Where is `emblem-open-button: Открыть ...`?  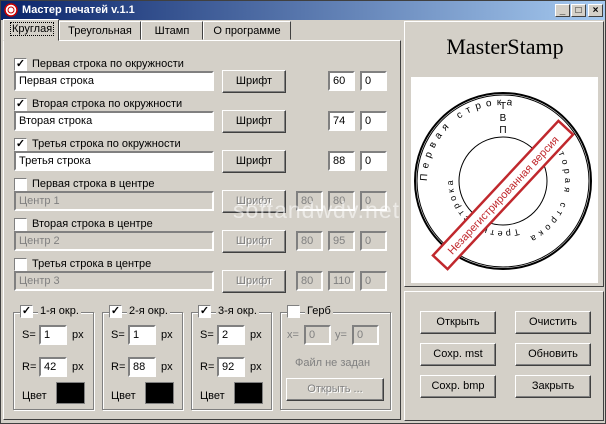 emblem-open-button: Открыть ... is located at coordinates (335, 389).